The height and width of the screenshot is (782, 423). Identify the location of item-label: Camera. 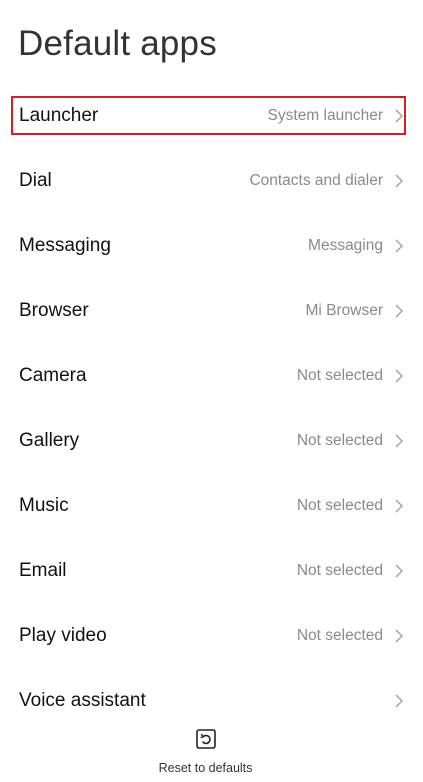
(53, 375).